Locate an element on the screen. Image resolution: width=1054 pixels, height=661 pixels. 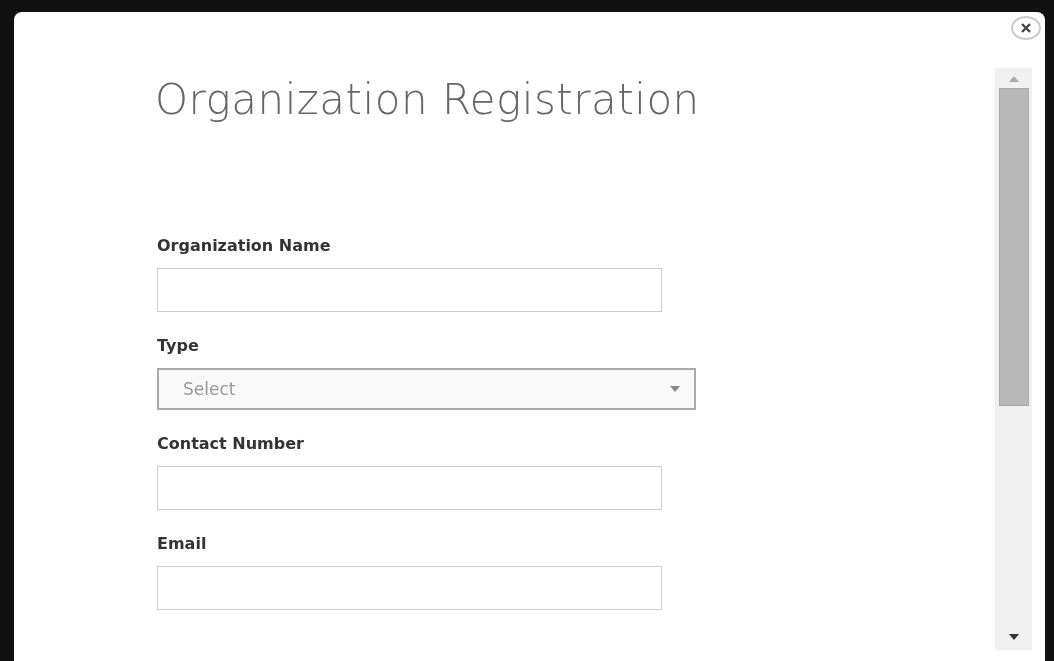
close-icon is located at coordinates (1026, 28).